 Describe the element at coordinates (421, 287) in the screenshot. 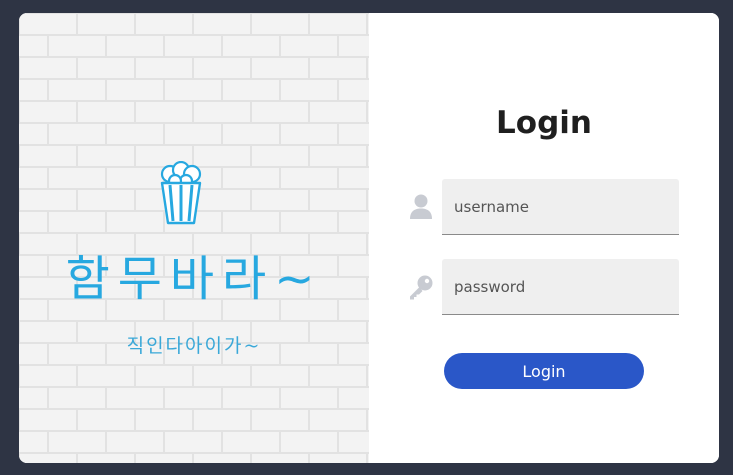

I see `key-icon` at that location.